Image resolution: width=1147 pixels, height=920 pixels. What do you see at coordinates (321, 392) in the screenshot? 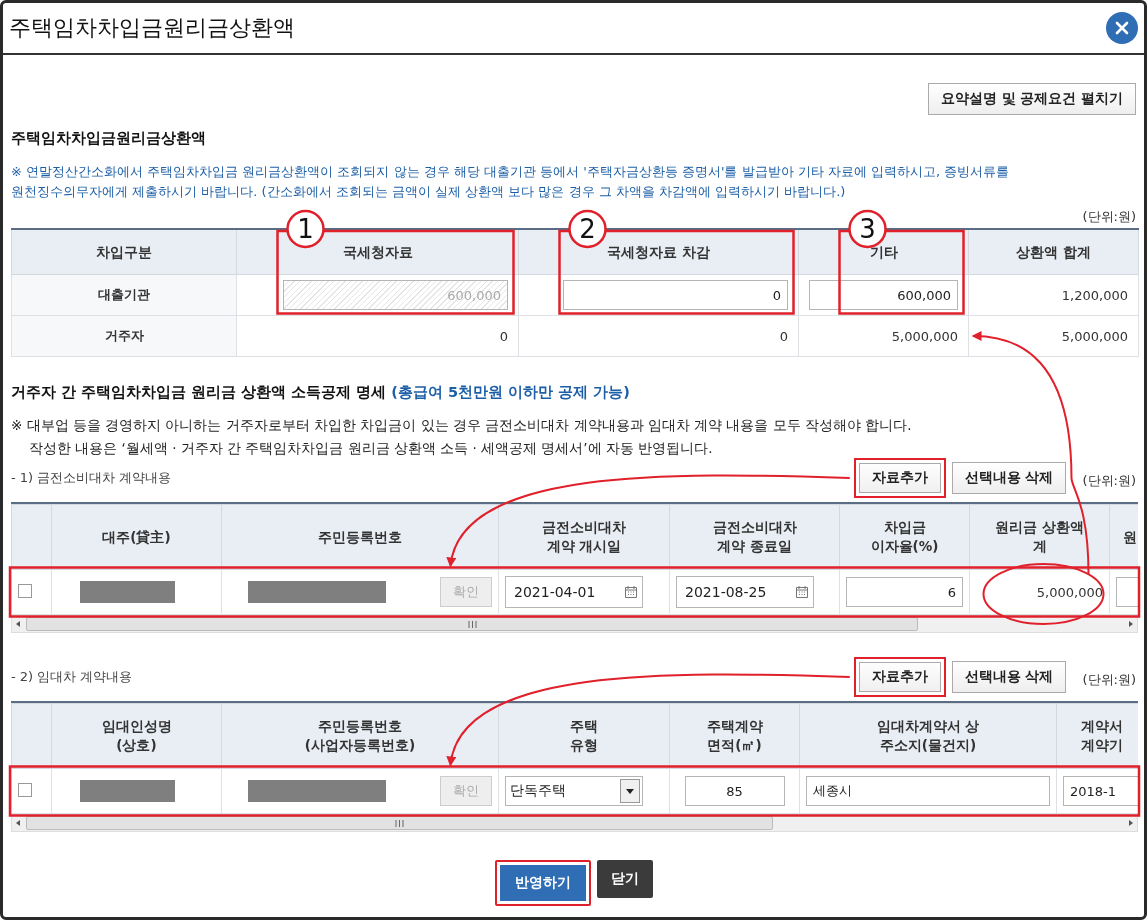
I see `section-heading: 거주자 간 주택임차차입금 원리금 상환액 소득공제 명세 (총급여 5천만원 이하만 공제 가능)` at bounding box center [321, 392].